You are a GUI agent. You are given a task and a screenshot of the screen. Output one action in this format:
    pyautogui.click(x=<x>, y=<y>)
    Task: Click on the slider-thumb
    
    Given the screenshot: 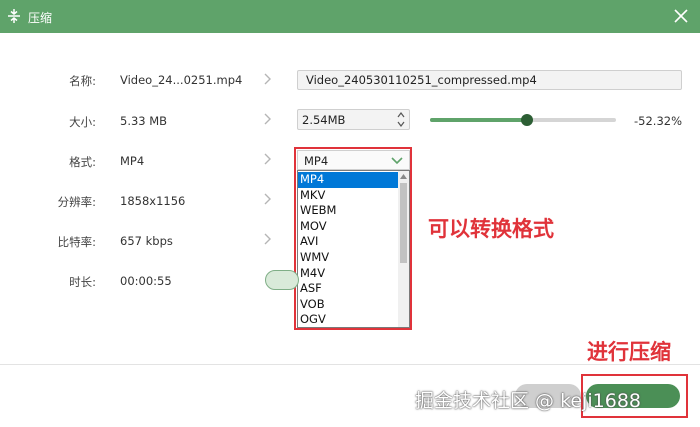 What is the action you would take?
    pyautogui.click(x=526, y=120)
    